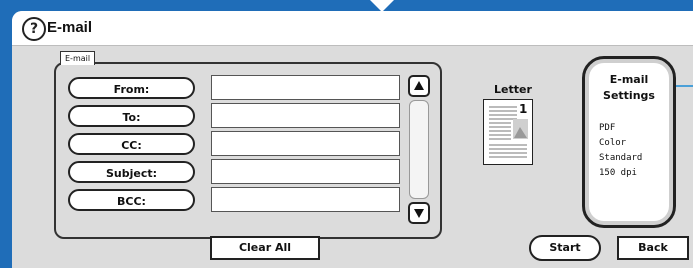  Describe the element at coordinates (419, 86) in the screenshot. I see `scroll-up-icon` at that location.